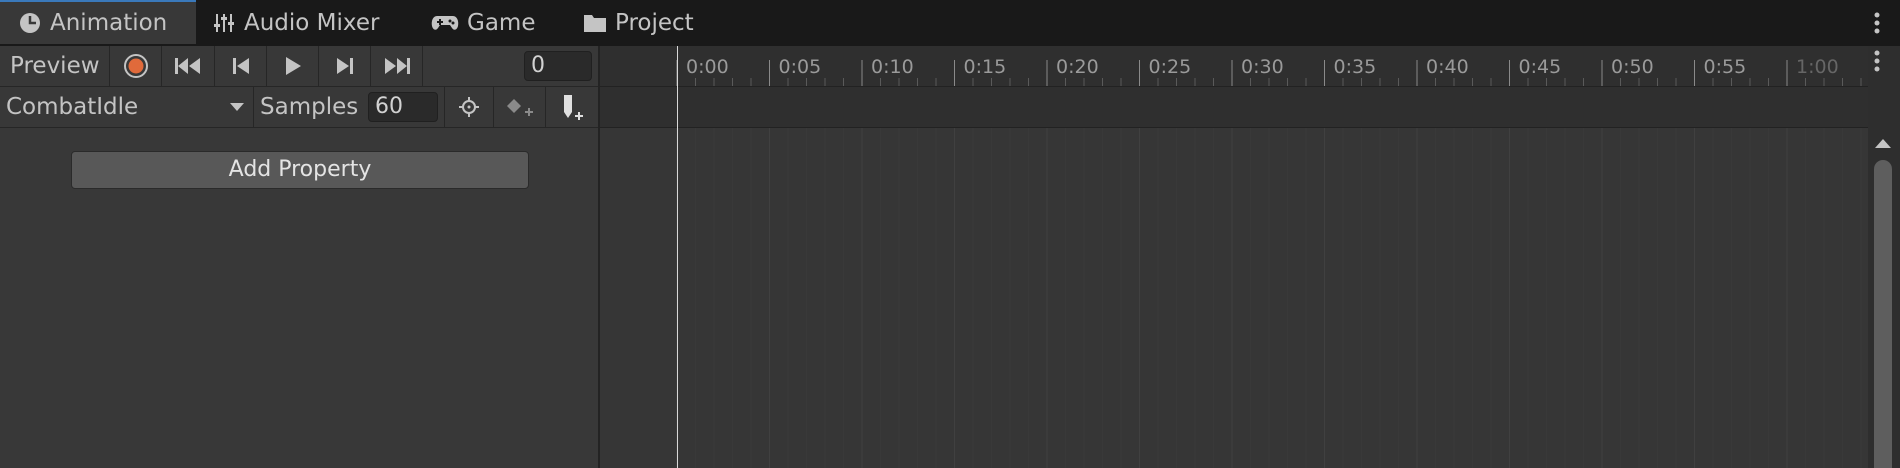  What do you see at coordinates (1883, 144) in the screenshot?
I see `scroll-up-arrow-icon` at bounding box center [1883, 144].